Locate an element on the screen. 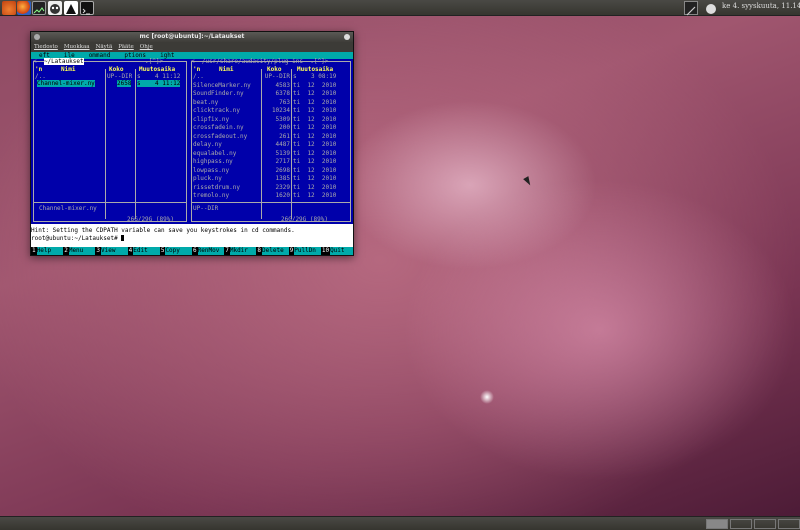 The width and height of the screenshot is (800, 530). left-header-name: Nimi is located at coordinates (68, 69).